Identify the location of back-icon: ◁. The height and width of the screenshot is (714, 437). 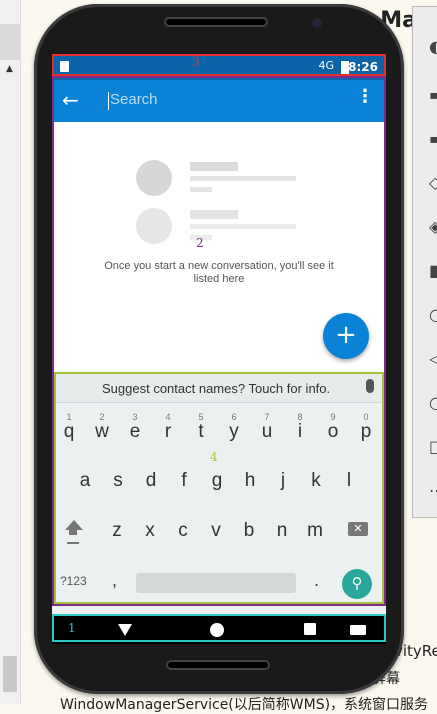
(433, 358).